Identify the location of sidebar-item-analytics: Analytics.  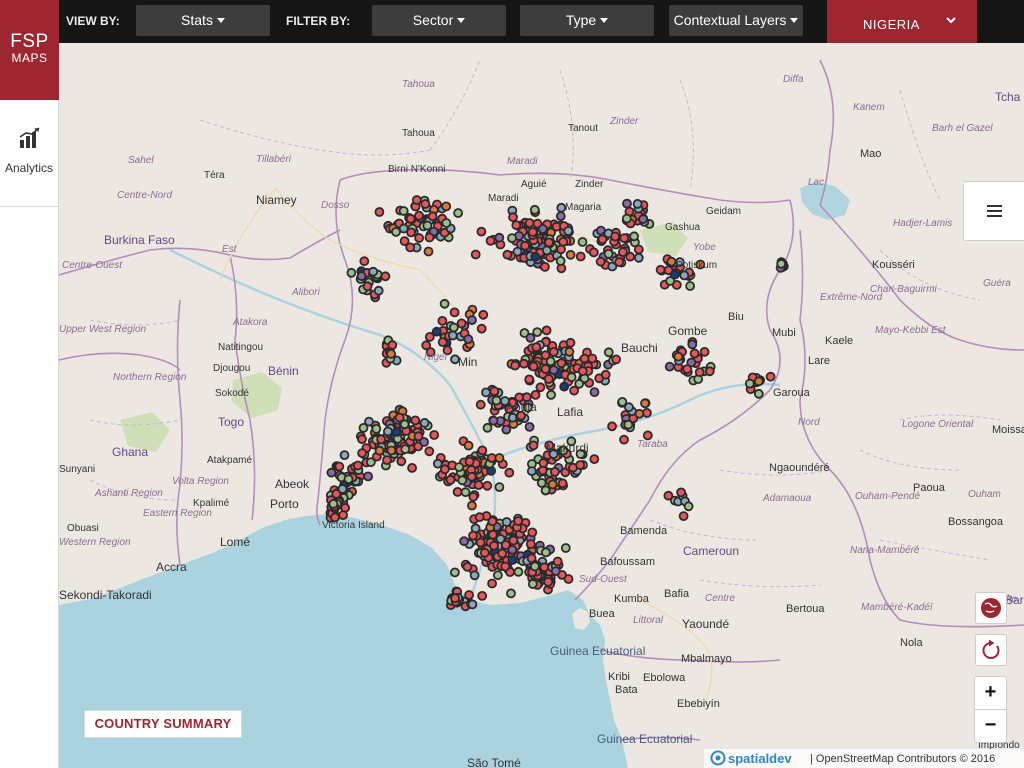
(29, 153).